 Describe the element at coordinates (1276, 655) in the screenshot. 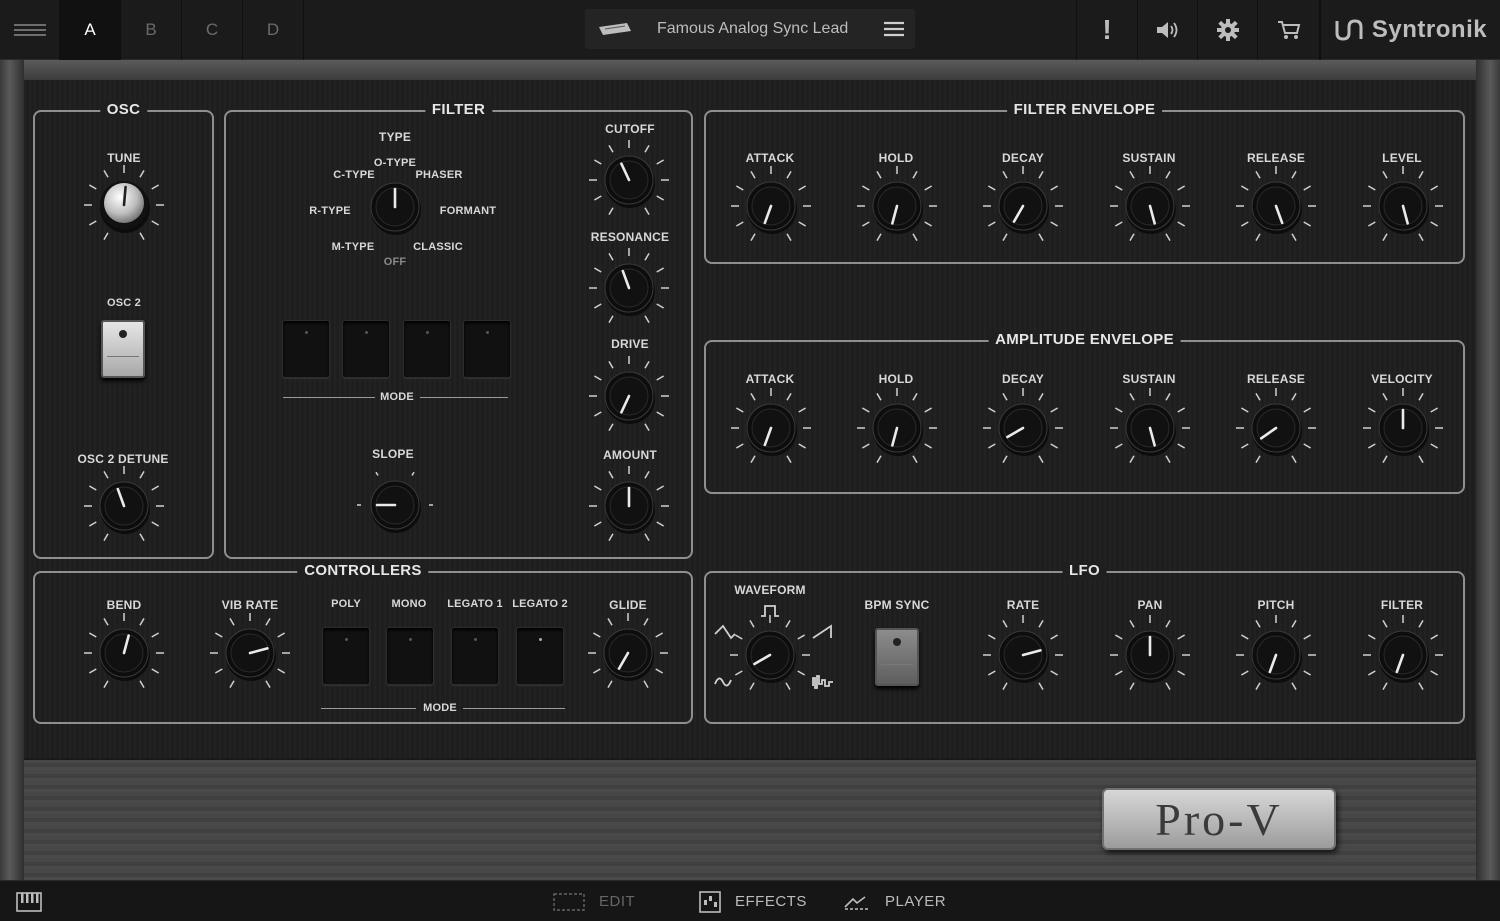

I see `lfo-pitch-knob` at that location.